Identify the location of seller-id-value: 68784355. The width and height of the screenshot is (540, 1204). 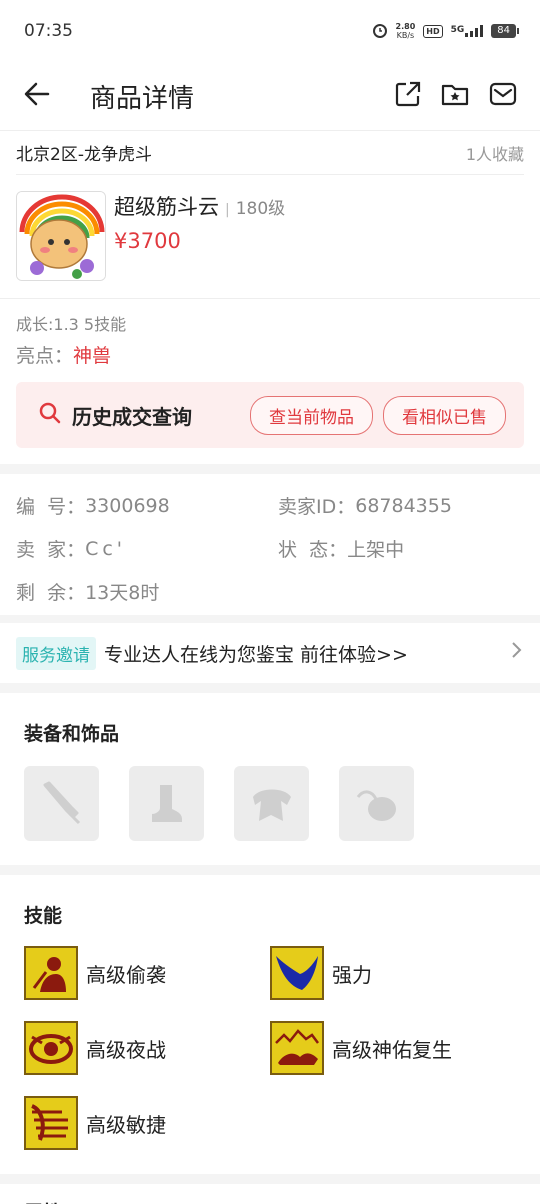
(403, 505).